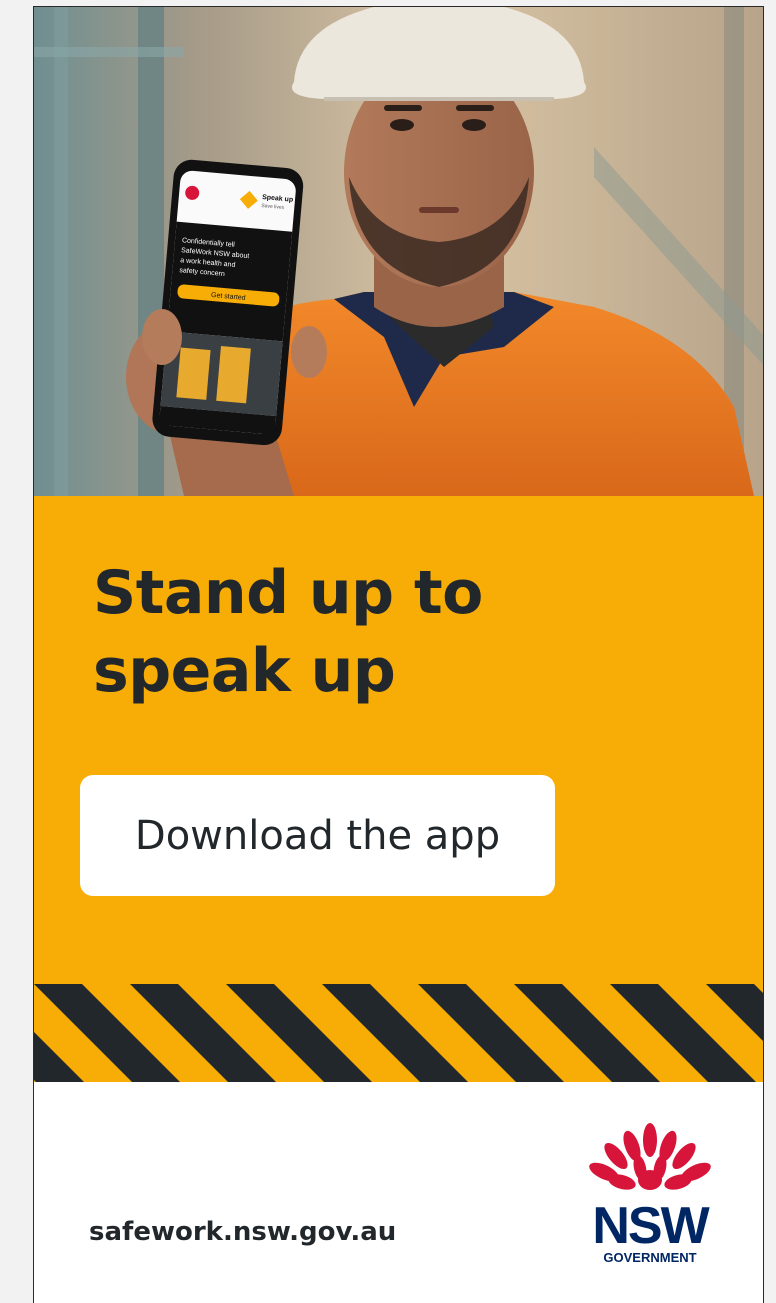  Describe the element at coordinates (438, 593) in the screenshot. I see `headline-rest-1: to` at that location.